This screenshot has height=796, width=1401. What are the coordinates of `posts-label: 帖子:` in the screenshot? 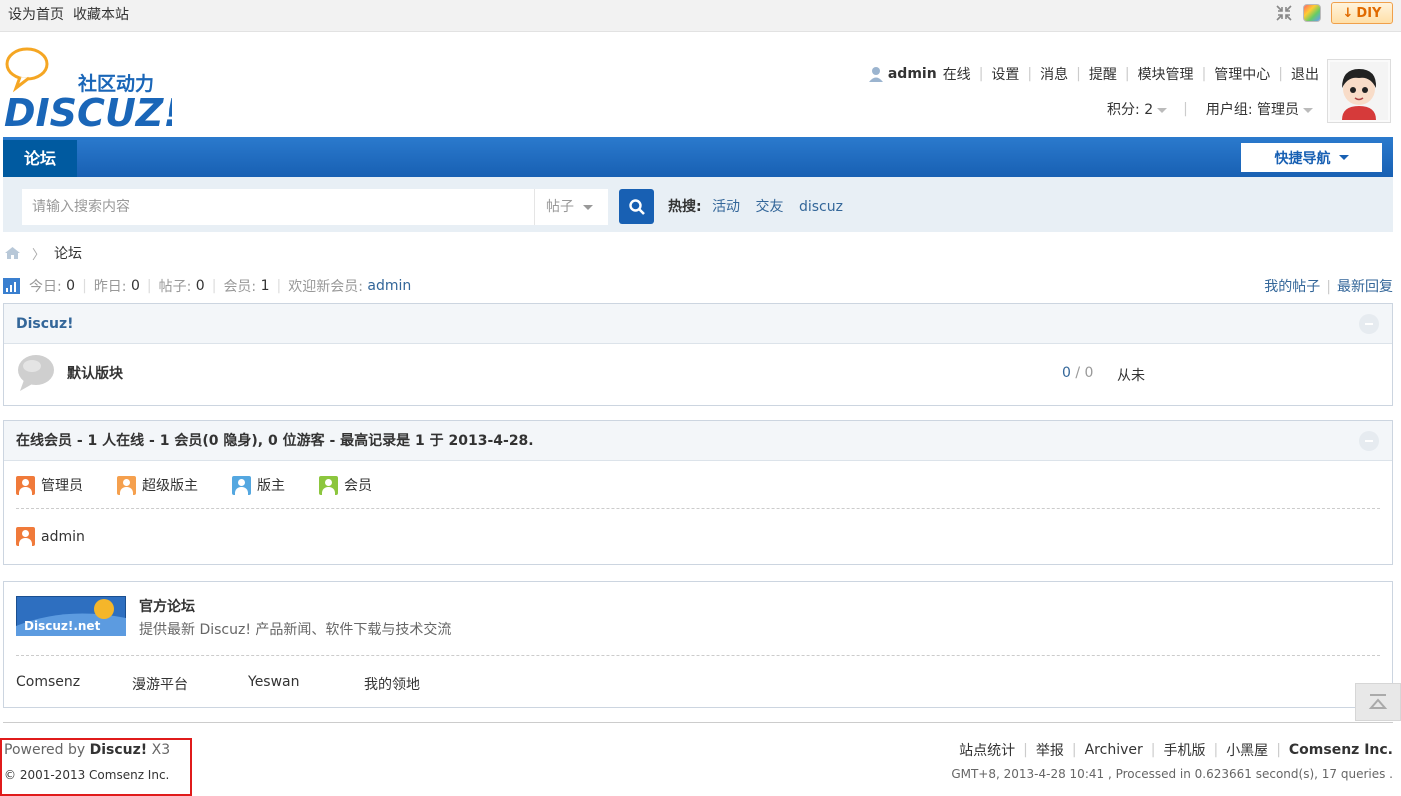 It's located at (175, 287).